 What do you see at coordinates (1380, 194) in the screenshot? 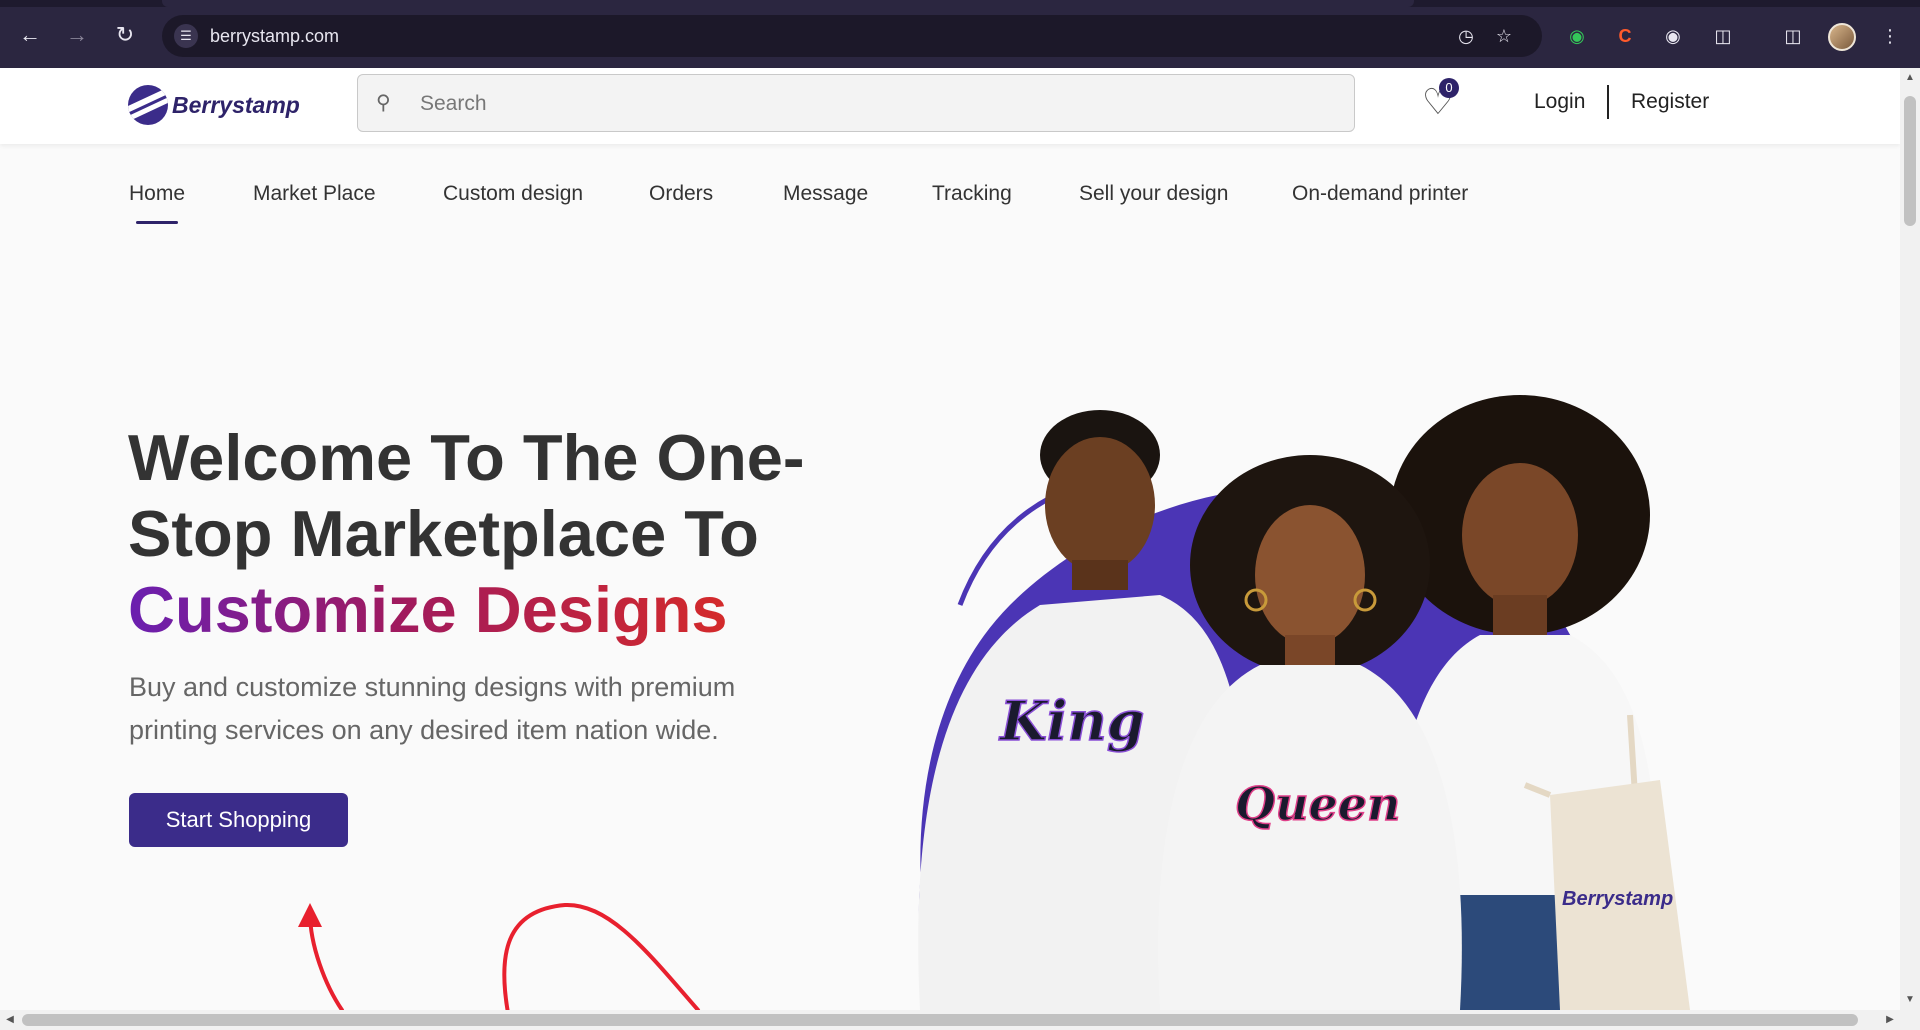
I see `nav-item-on-demand-printer: On-demand printer` at bounding box center [1380, 194].